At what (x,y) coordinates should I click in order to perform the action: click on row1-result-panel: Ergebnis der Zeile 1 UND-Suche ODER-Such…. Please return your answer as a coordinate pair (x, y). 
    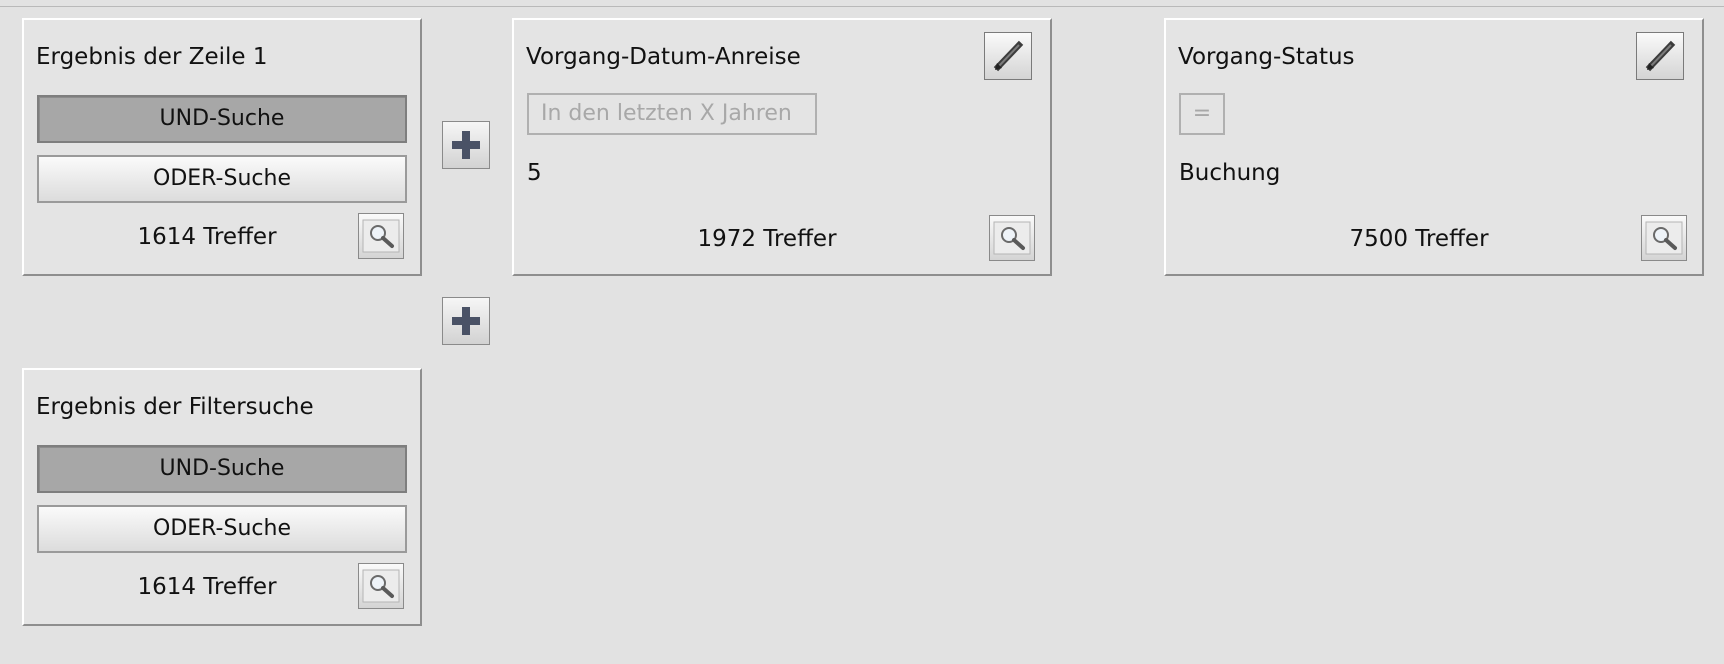
    Looking at the image, I should click on (222, 147).